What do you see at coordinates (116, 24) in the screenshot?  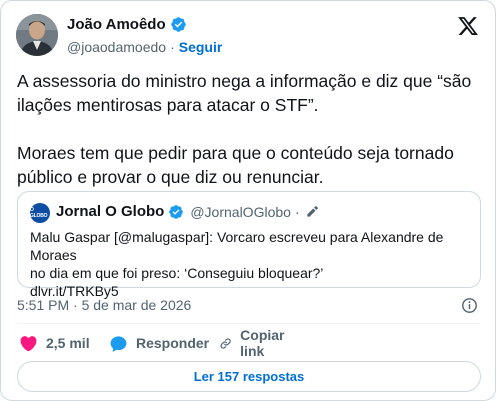 I see `author-name: João Amoêdo` at bounding box center [116, 24].